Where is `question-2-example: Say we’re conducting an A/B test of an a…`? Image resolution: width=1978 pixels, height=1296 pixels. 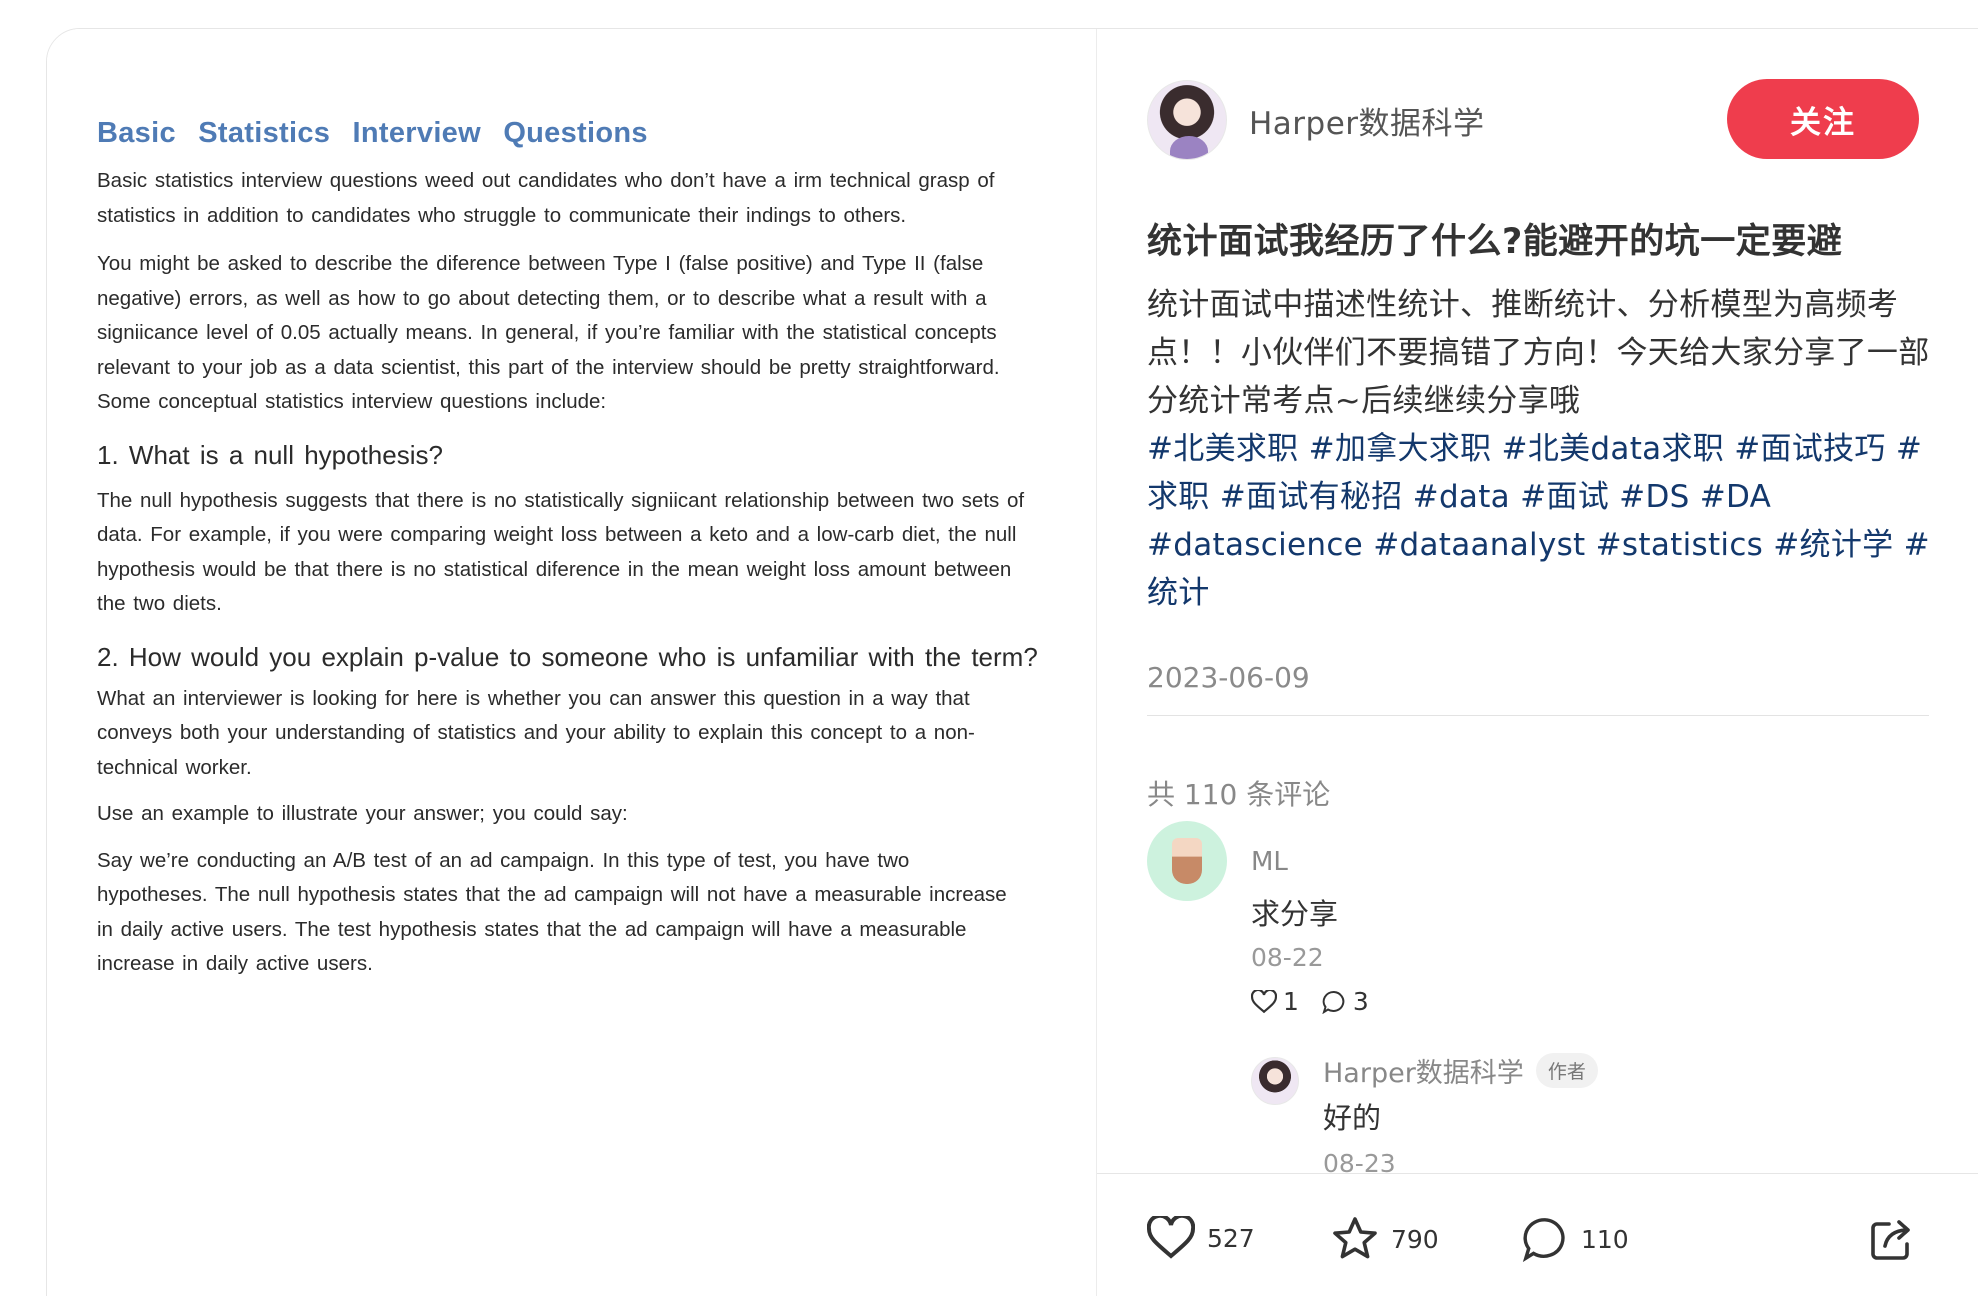 question-2-example: Say we’re conducting an A/B test of an a… is located at coordinates (552, 912).